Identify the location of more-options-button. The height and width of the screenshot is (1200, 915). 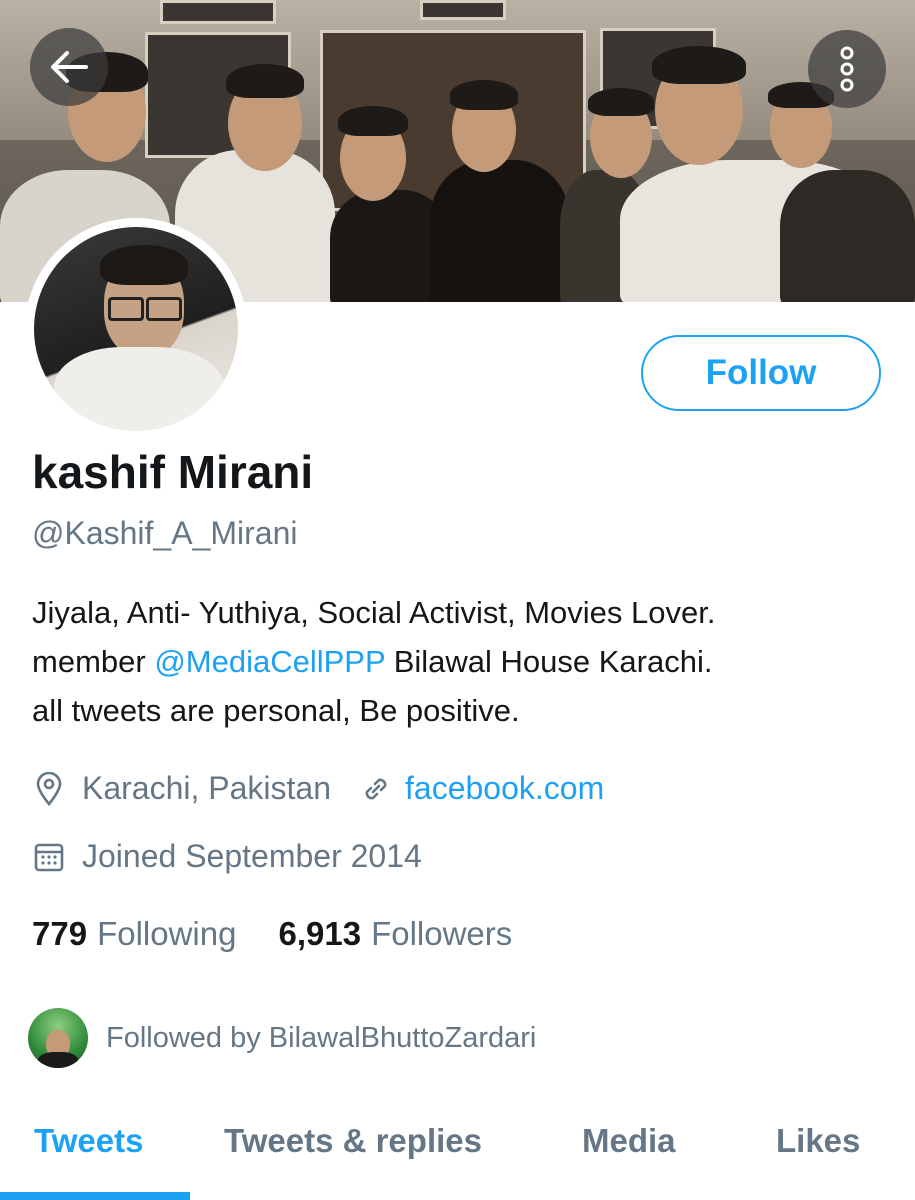
(847, 69).